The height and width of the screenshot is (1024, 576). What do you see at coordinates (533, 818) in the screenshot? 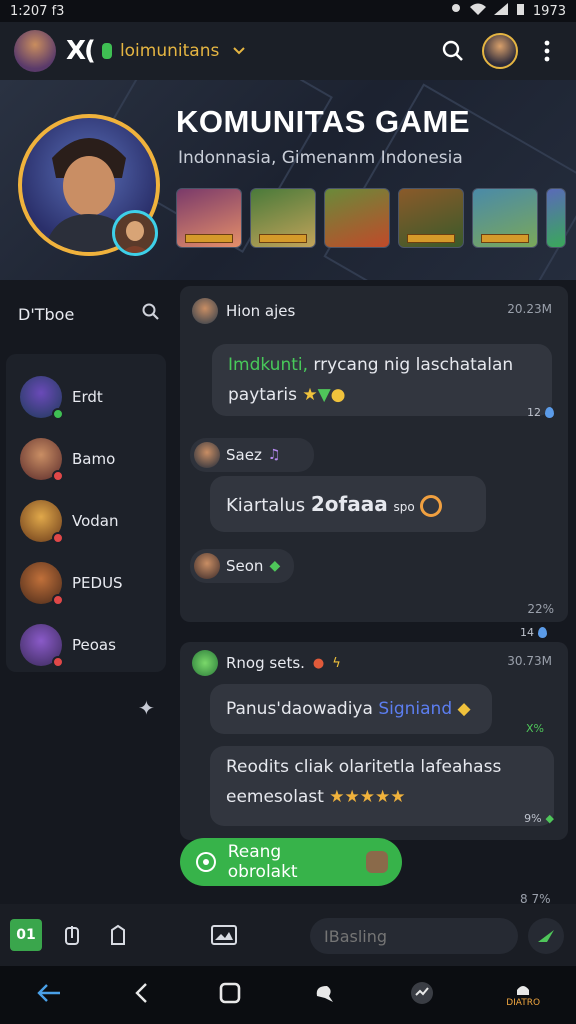
I see `read-count: 9%` at bounding box center [533, 818].